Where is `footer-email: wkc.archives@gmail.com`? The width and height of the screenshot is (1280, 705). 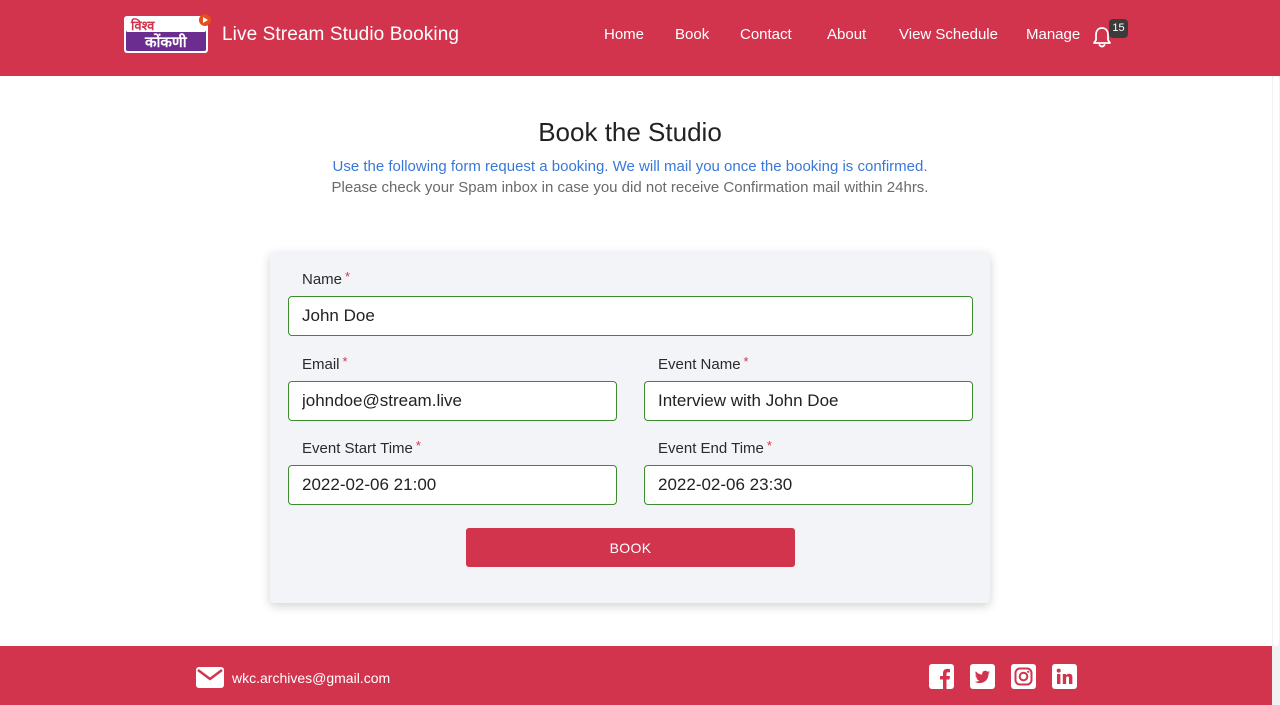 footer-email: wkc.archives@gmail.com is located at coordinates (311, 678).